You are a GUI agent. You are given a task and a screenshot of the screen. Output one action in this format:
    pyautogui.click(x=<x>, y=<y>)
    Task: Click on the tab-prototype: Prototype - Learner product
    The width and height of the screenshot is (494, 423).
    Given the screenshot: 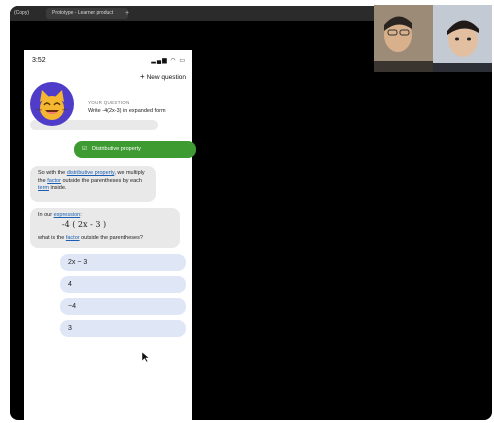 What is the action you would take?
    pyautogui.click(x=87, y=13)
    